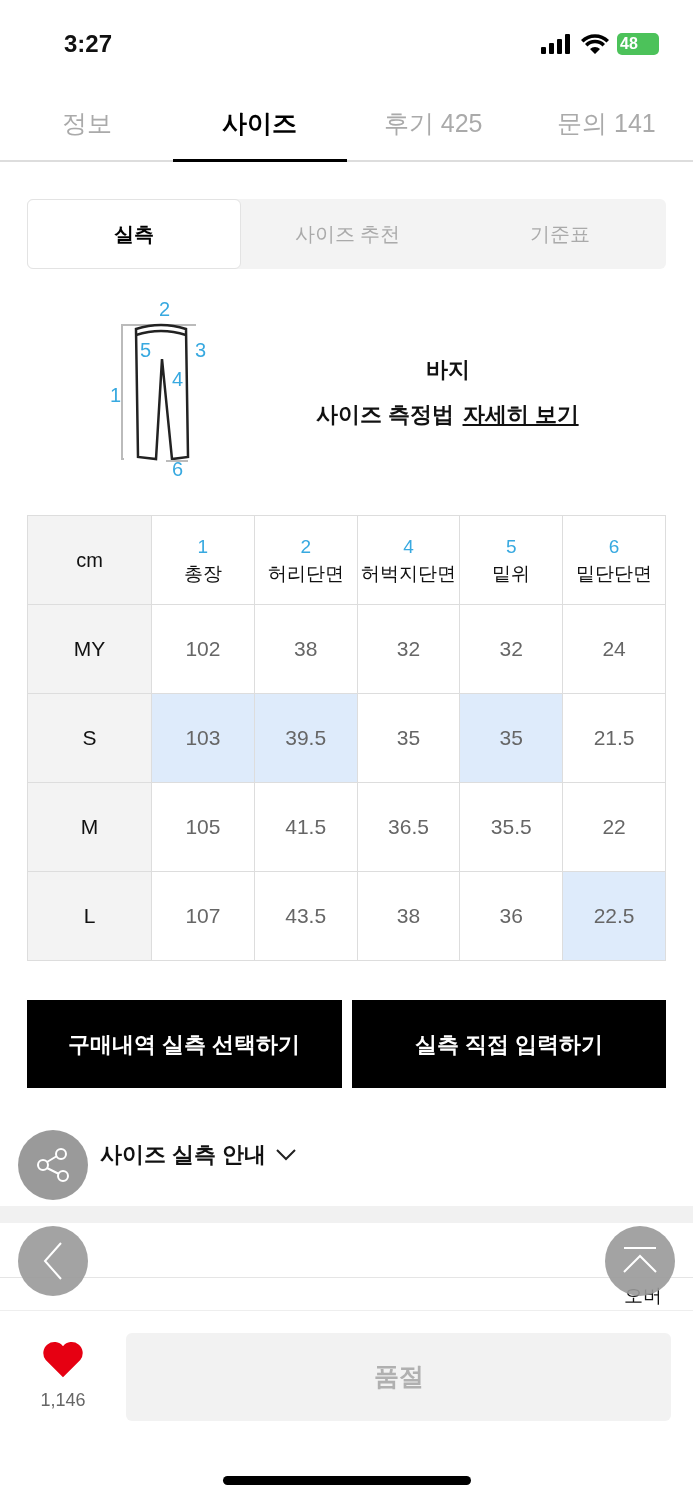 Image resolution: width=693 pixels, height=1500 pixels. What do you see at coordinates (63, 1400) in the screenshot?
I see `like-count: 1,146` at bounding box center [63, 1400].